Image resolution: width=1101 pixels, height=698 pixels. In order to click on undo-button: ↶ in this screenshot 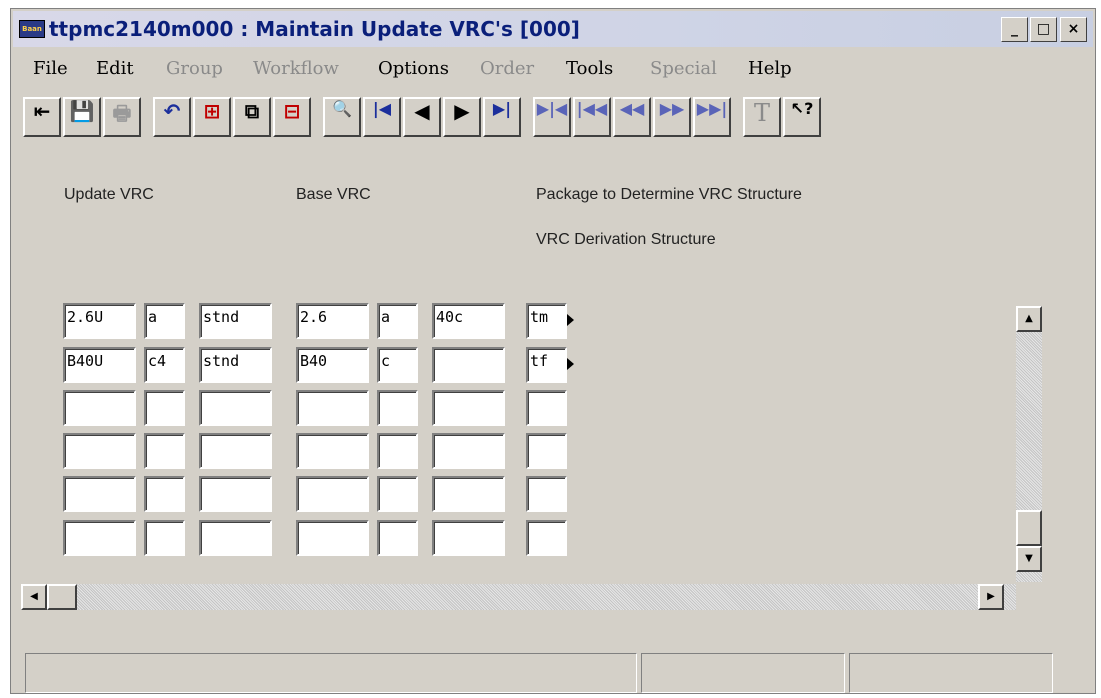, I will do `click(172, 117)`.